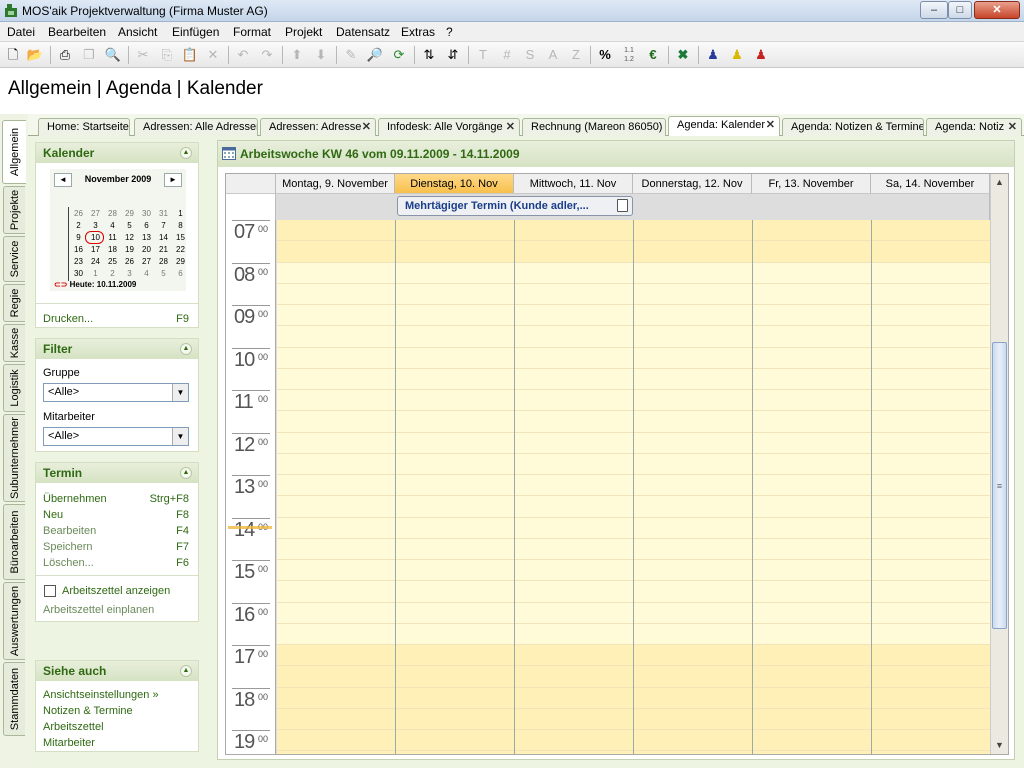  Describe the element at coordinates (21, 32) in the screenshot. I see `menu-datei: Datei` at that location.